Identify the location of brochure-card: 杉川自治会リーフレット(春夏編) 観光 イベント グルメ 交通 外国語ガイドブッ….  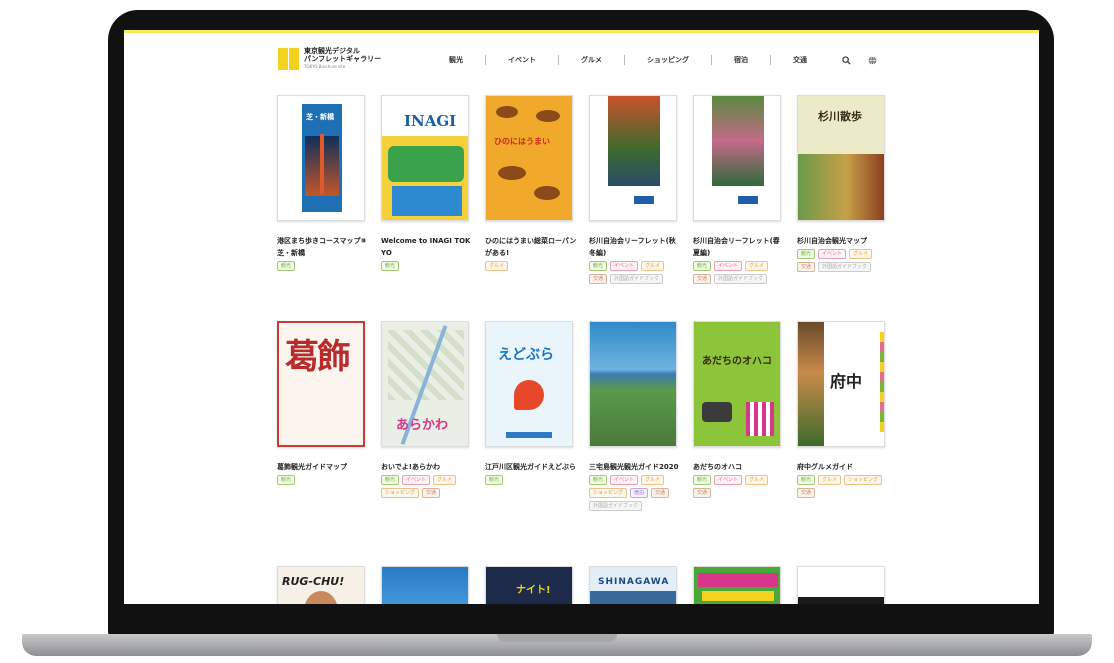
(739, 189).